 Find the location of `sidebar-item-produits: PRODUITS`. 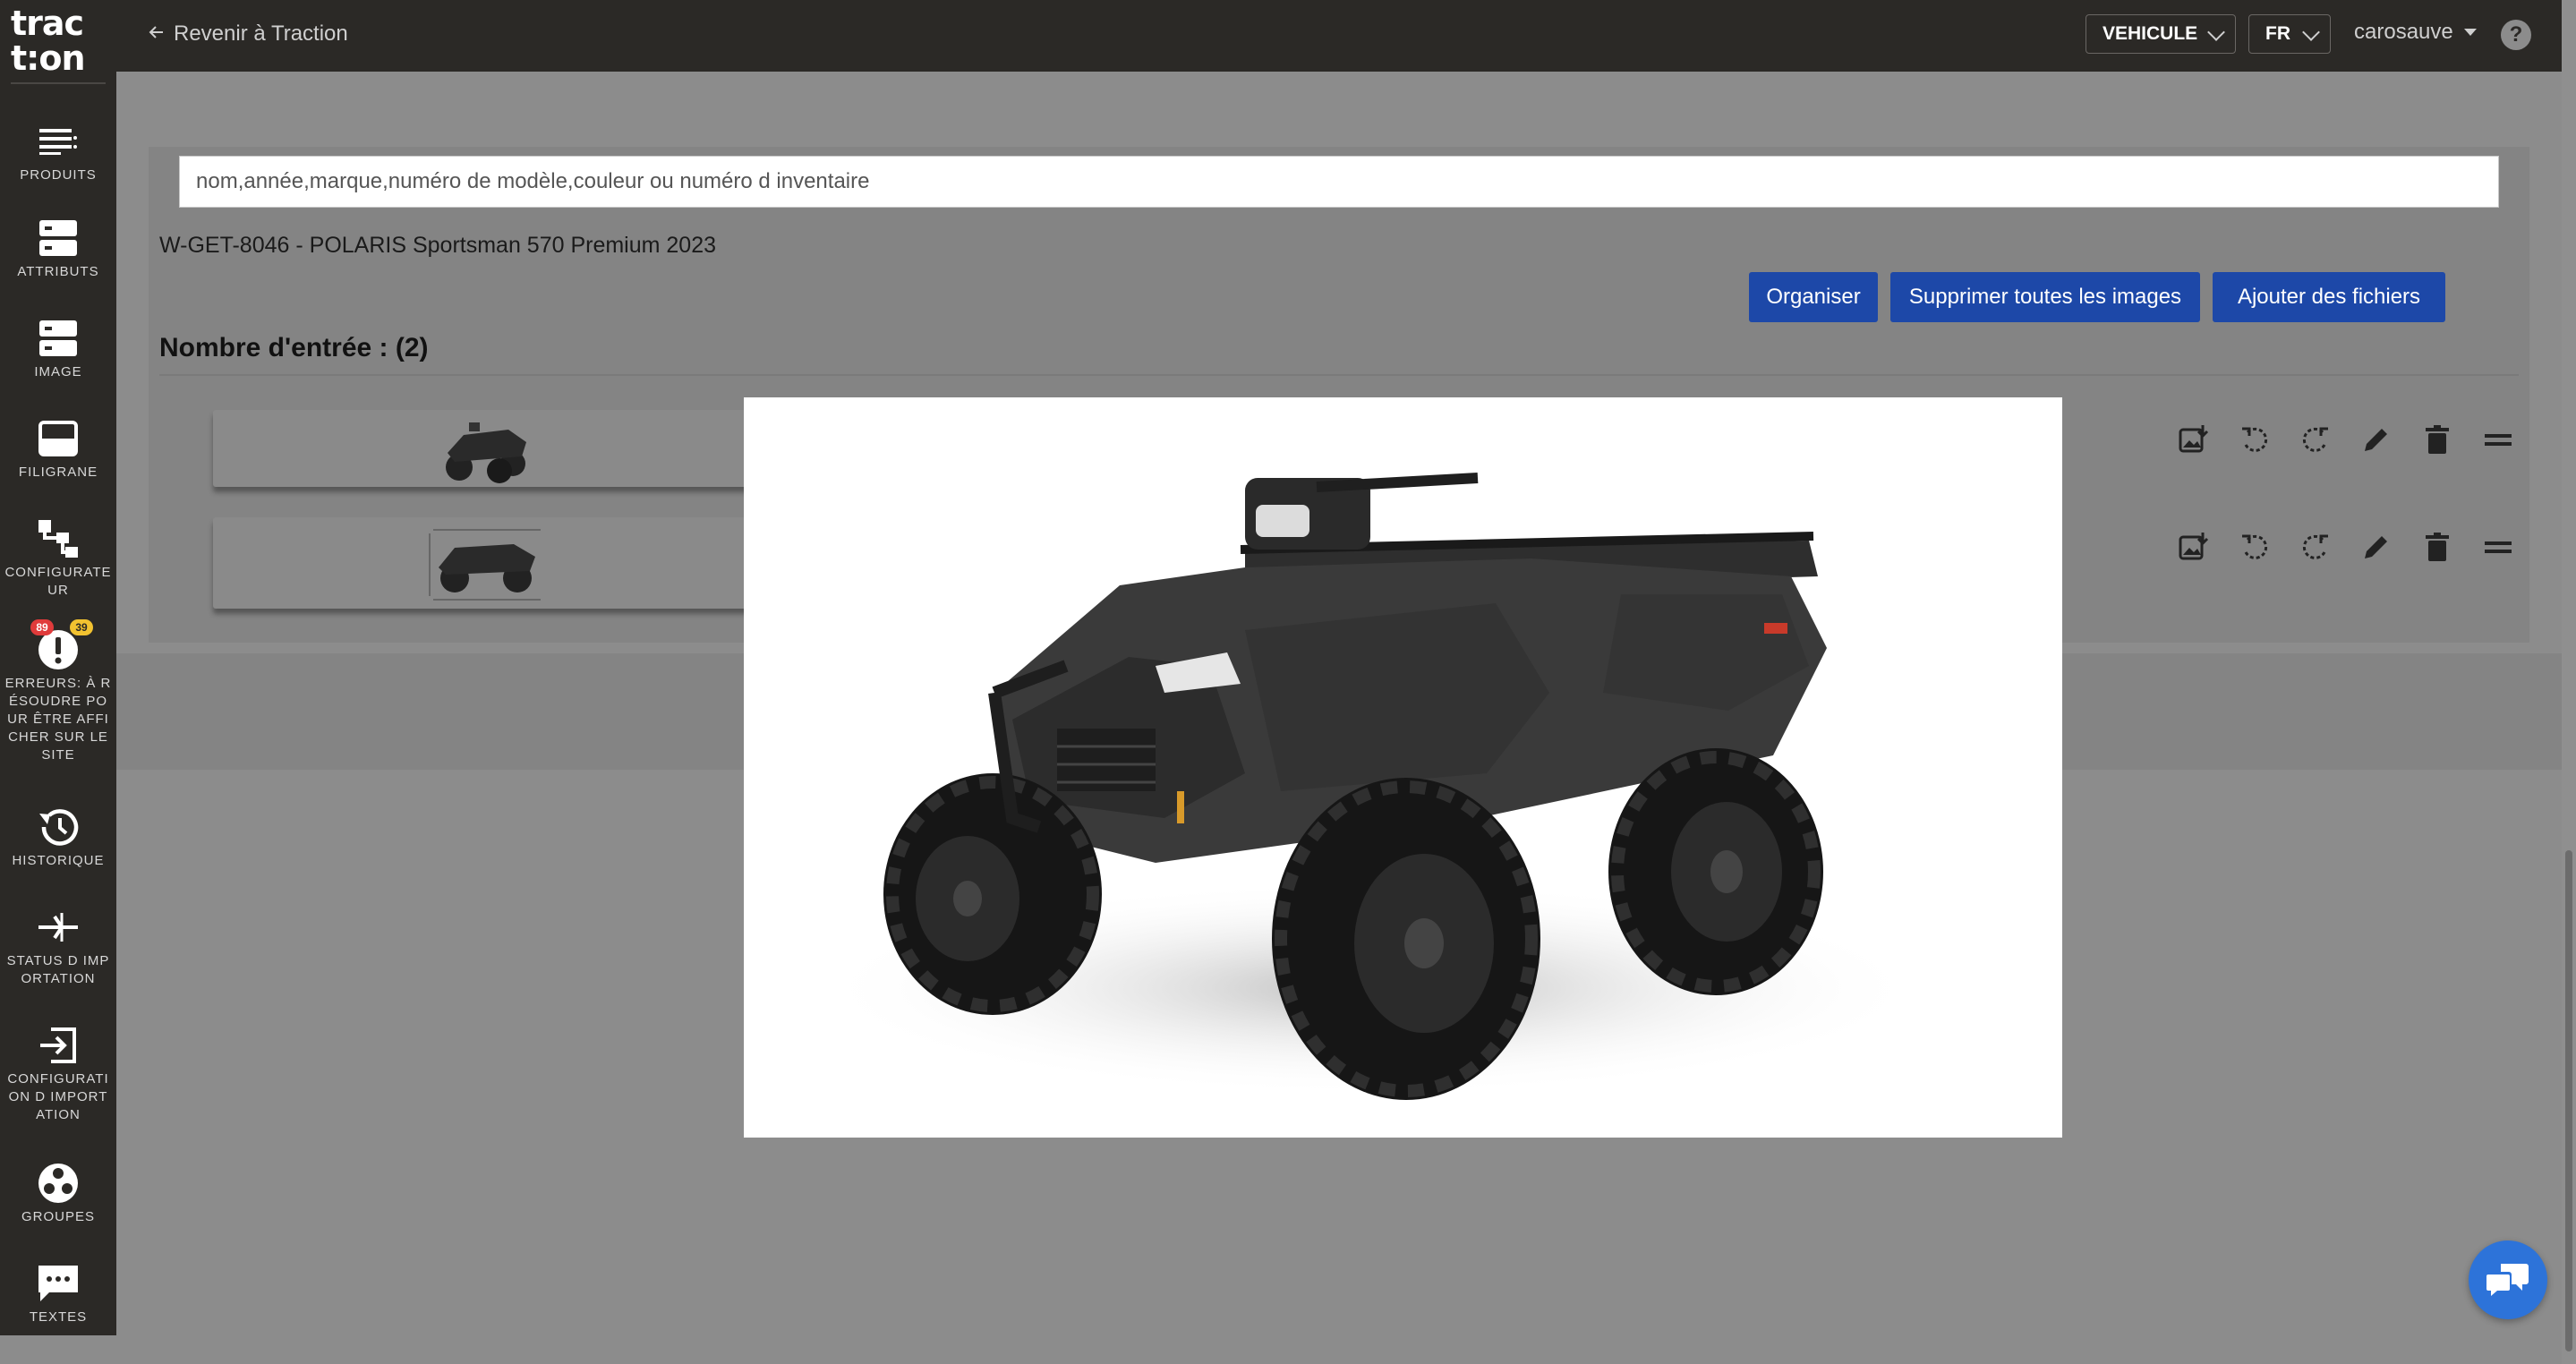

sidebar-item-produits: PRODUITS is located at coordinates (58, 153).